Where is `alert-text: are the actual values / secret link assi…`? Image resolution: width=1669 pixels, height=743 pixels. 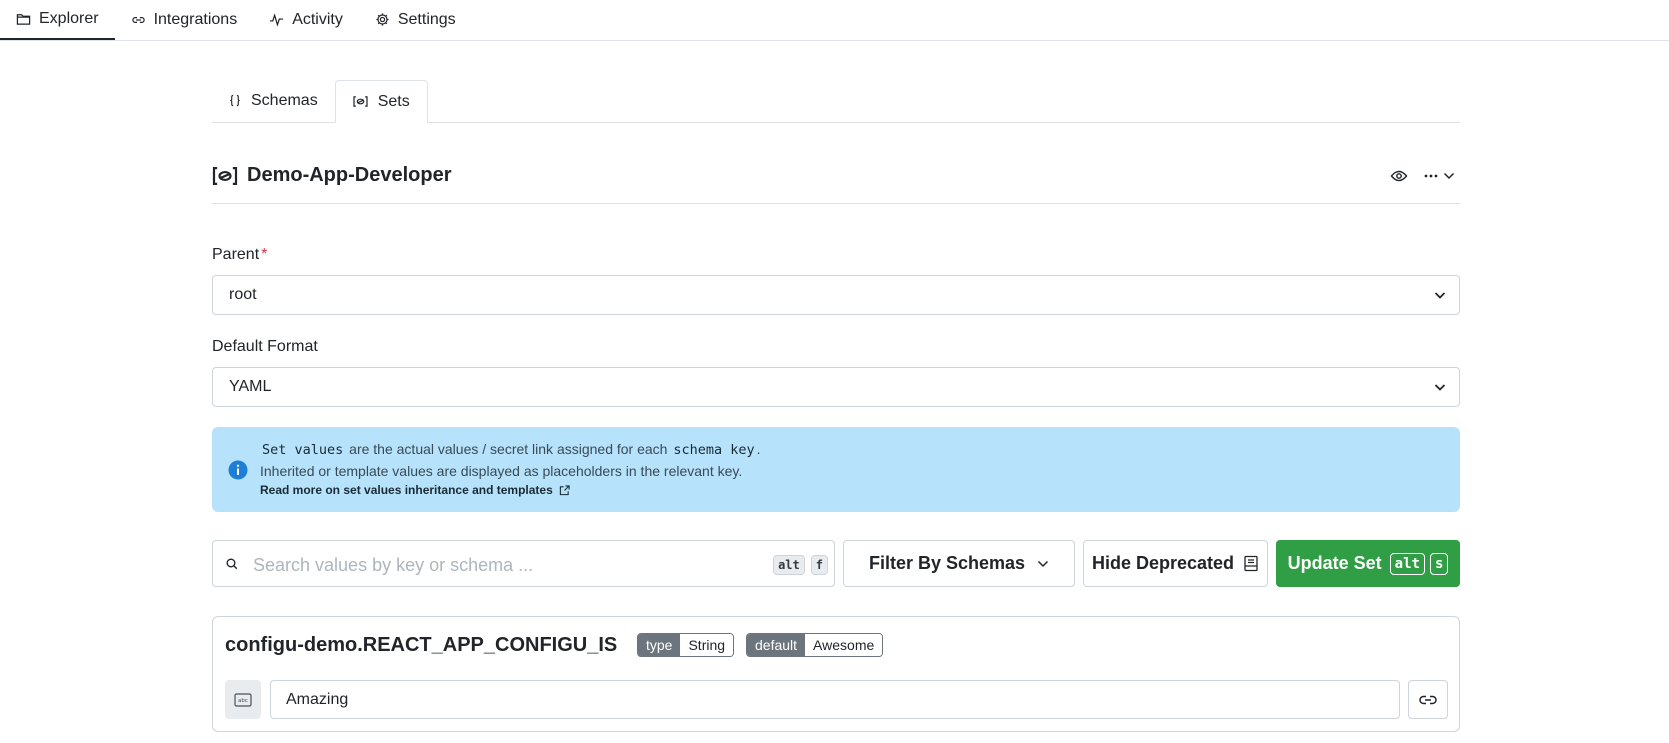 alert-text: are the actual values / secret link assi… is located at coordinates (508, 449).